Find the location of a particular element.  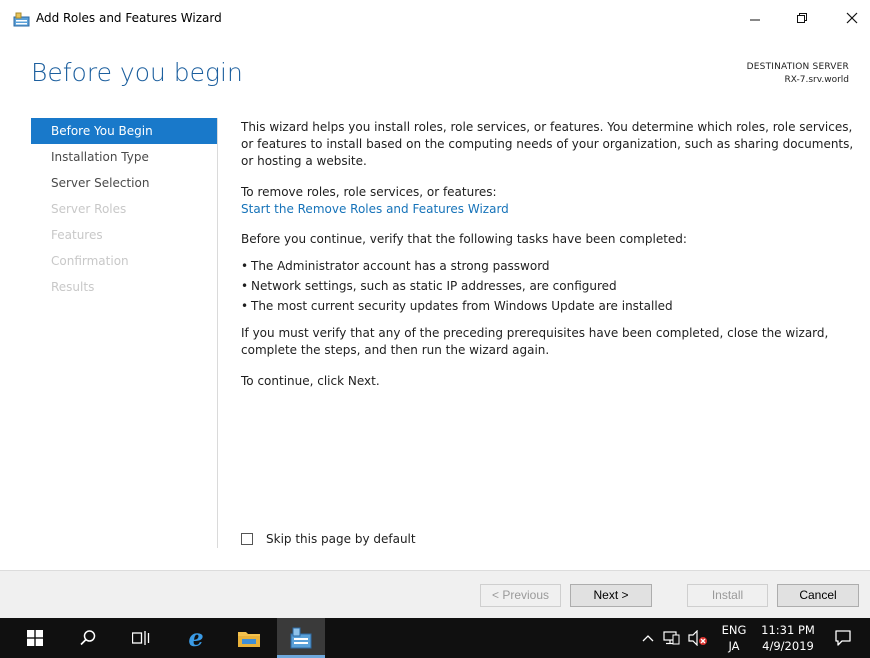

search-button is located at coordinates (88, 638).